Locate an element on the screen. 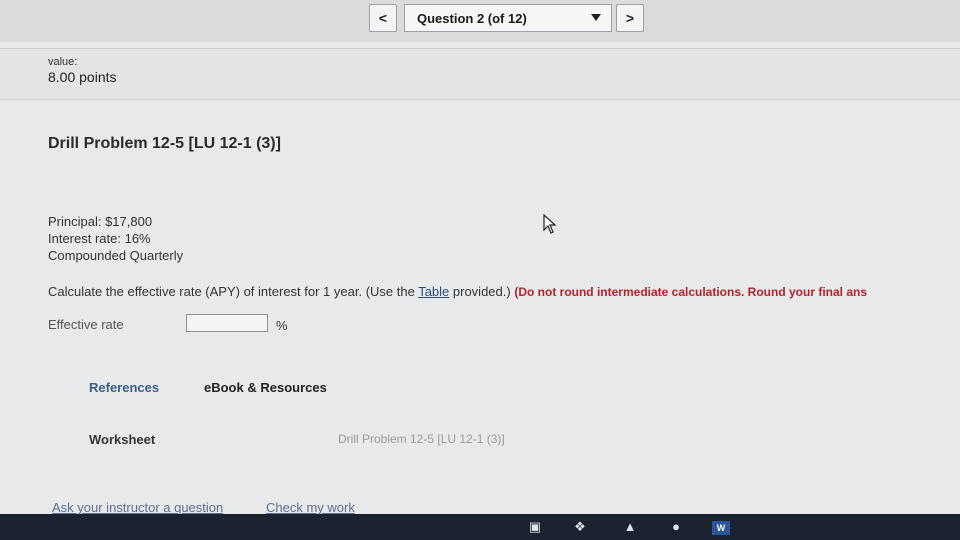 This screenshot has width=960, height=540. next-question-button: > is located at coordinates (630, 18).